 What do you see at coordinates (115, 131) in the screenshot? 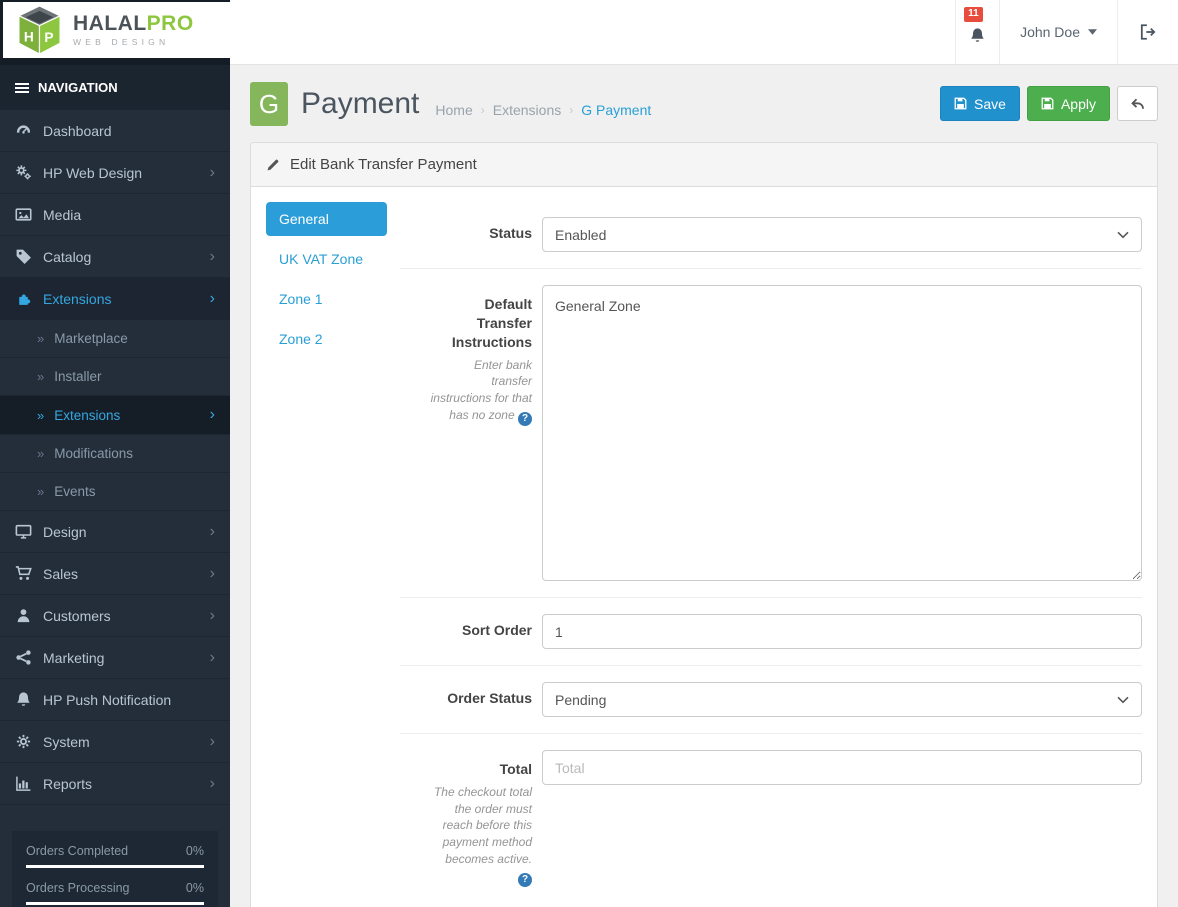
I see `sidebar-item-dashboard: Dashboard` at bounding box center [115, 131].